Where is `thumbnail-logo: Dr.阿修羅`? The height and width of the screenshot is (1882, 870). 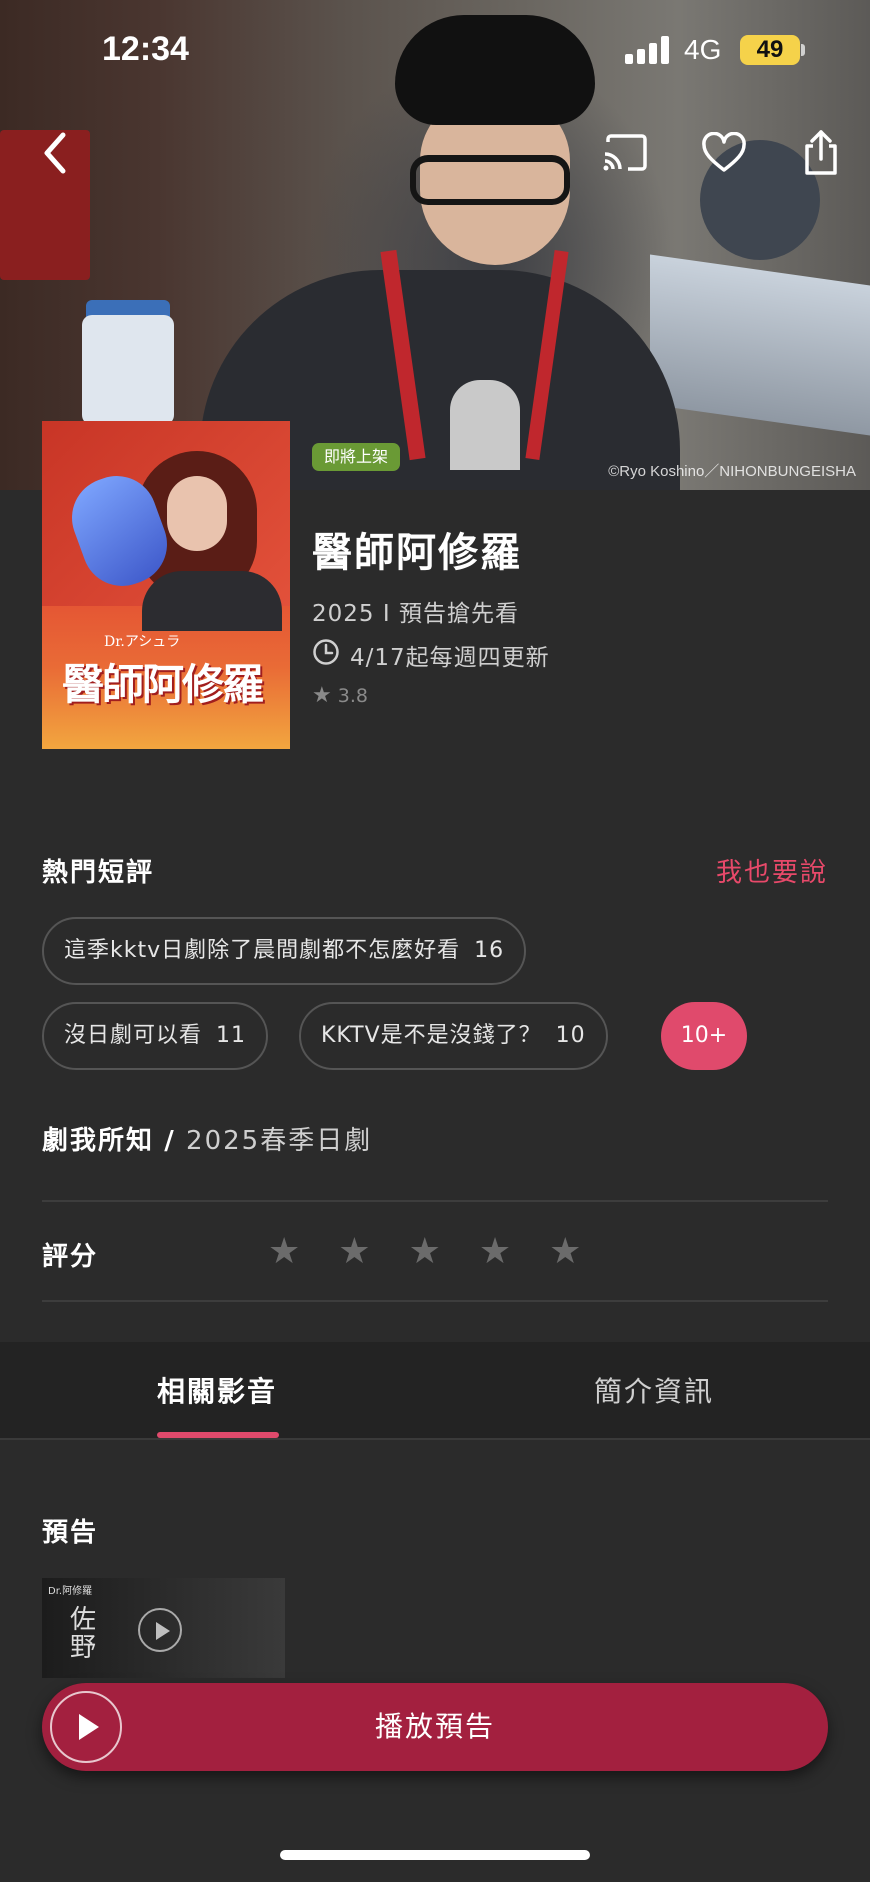
thumbnail-logo: Dr.阿修羅 is located at coordinates (70, 1591).